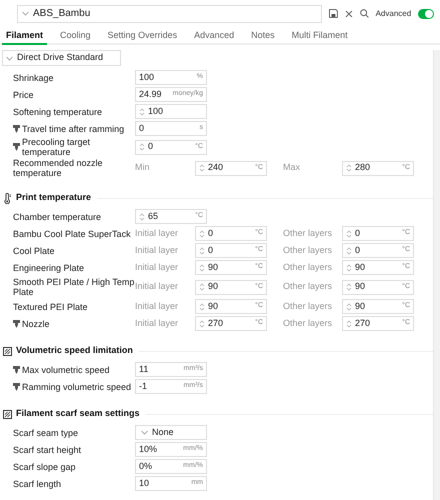  Describe the element at coordinates (348, 14) in the screenshot. I see `close-icon` at that location.